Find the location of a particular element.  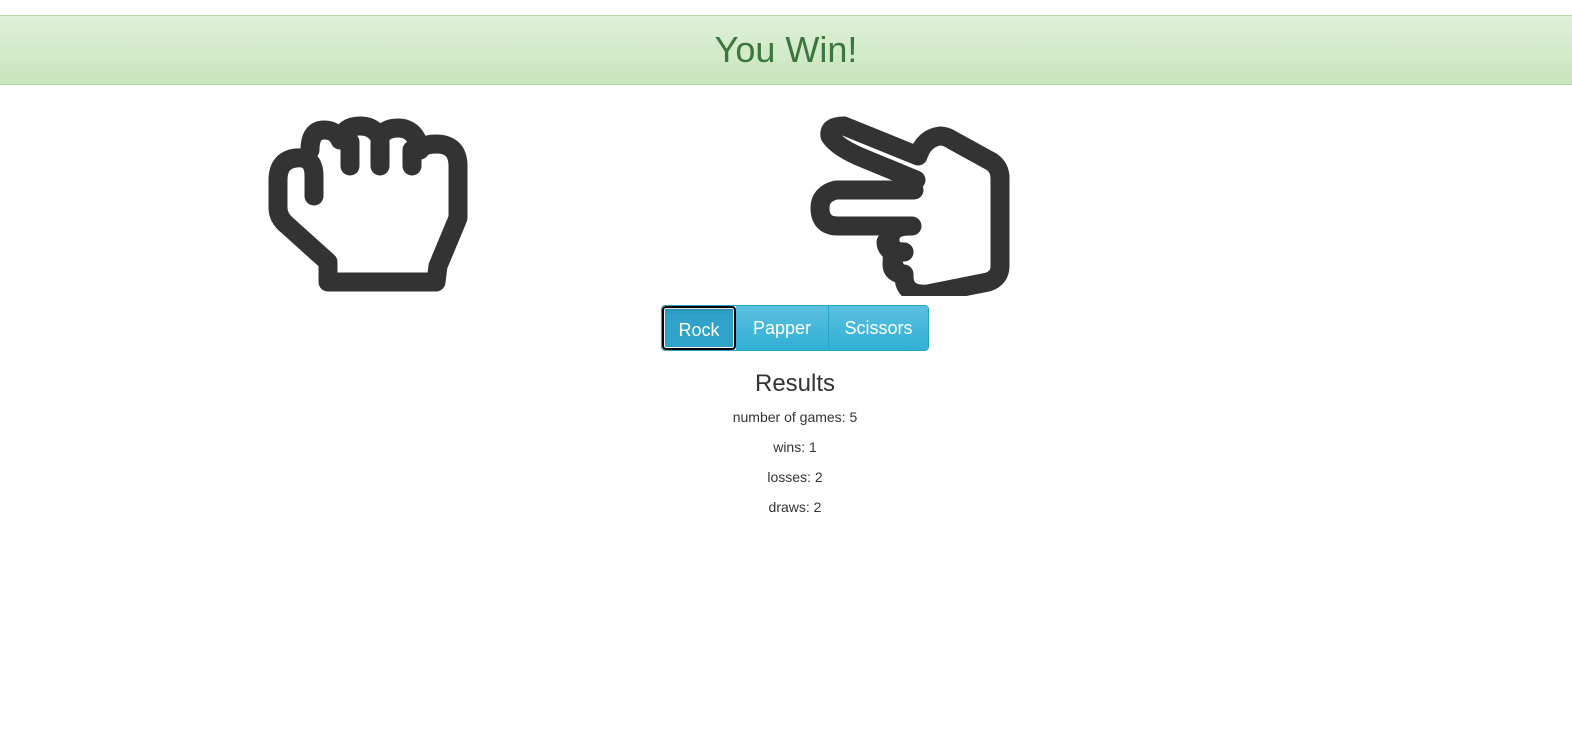

wins-count: wins: 1 is located at coordinates (795, 447).